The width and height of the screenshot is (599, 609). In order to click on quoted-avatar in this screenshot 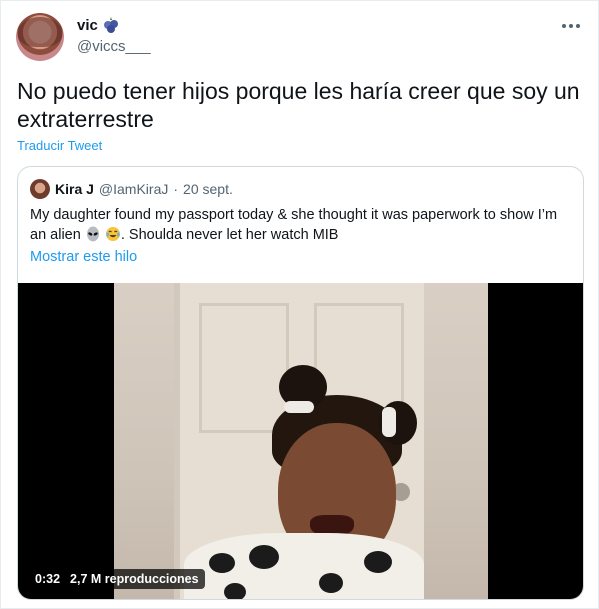, I will do `click(40, 189)`.